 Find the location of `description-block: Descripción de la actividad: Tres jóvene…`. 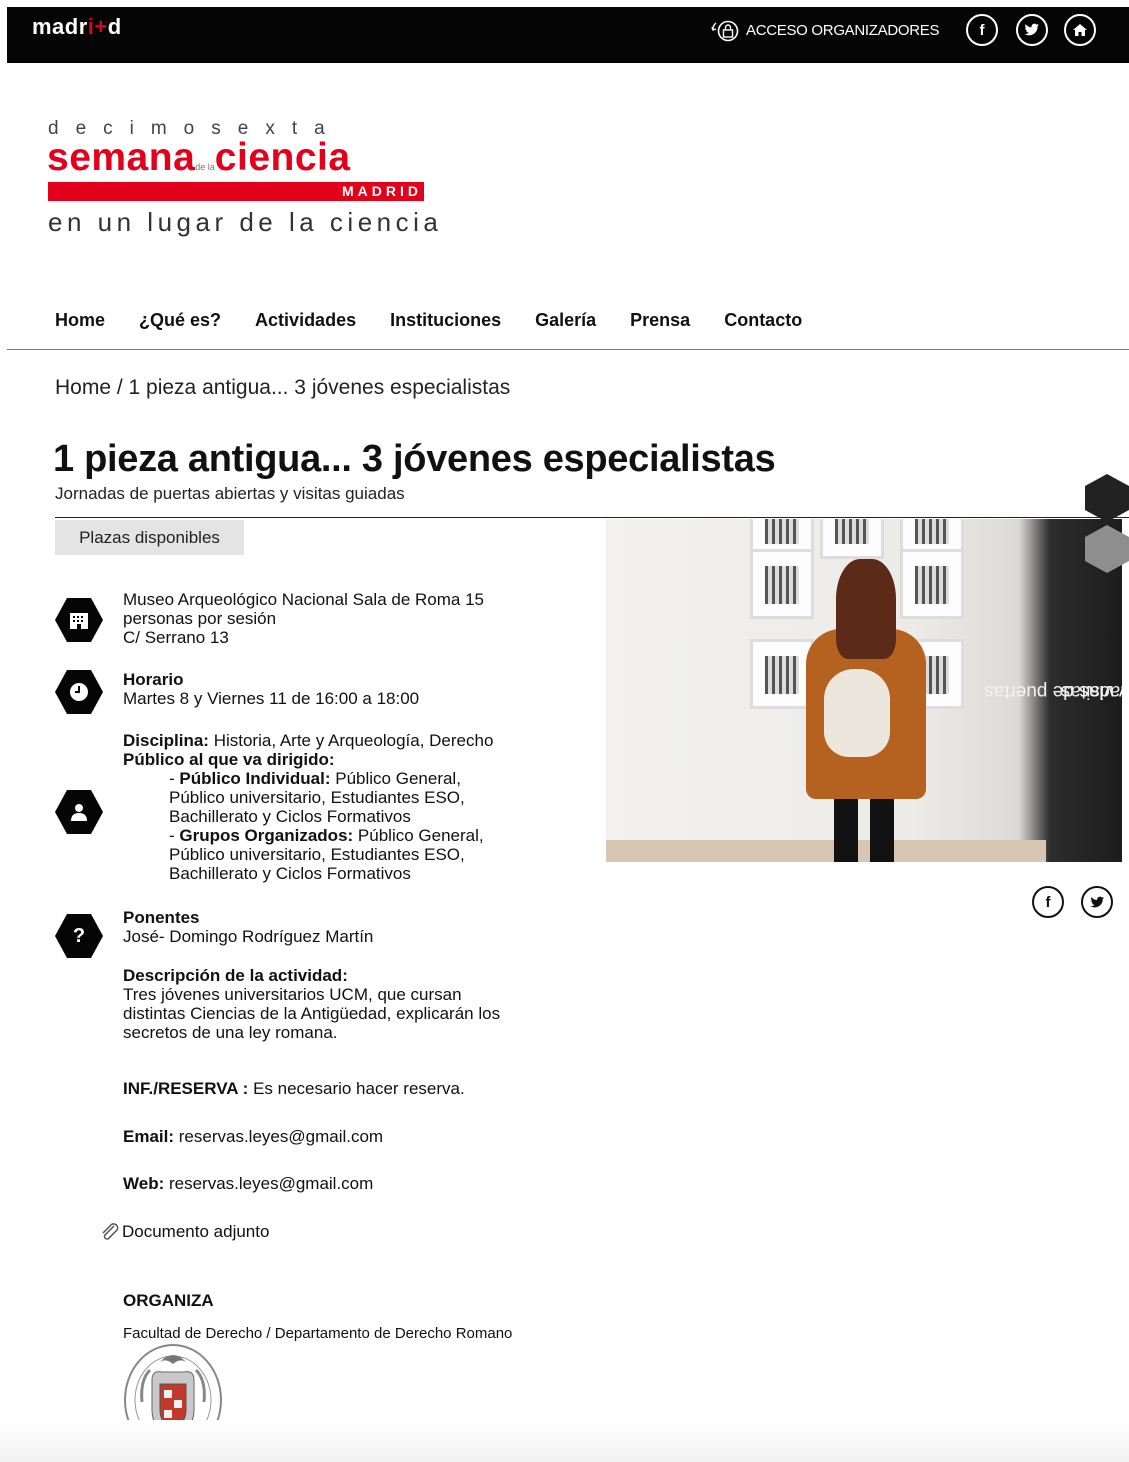

description-block: Descripción de la actividad: Tres jóvene… is located at coordinates (311, 1004).